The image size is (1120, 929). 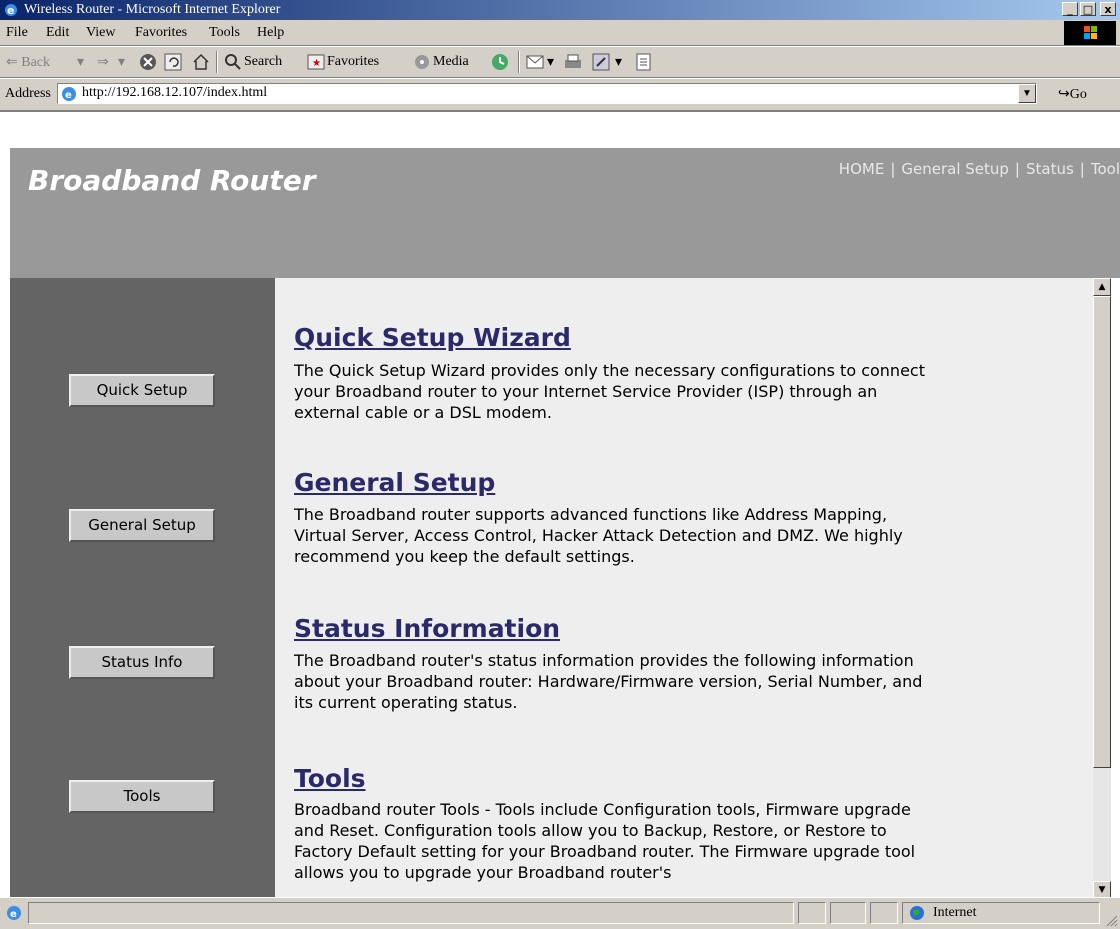 What do you see at coordinates (173, 62) in the screenshot?
I see `refresh-icon` at bounding box center [173, 62].